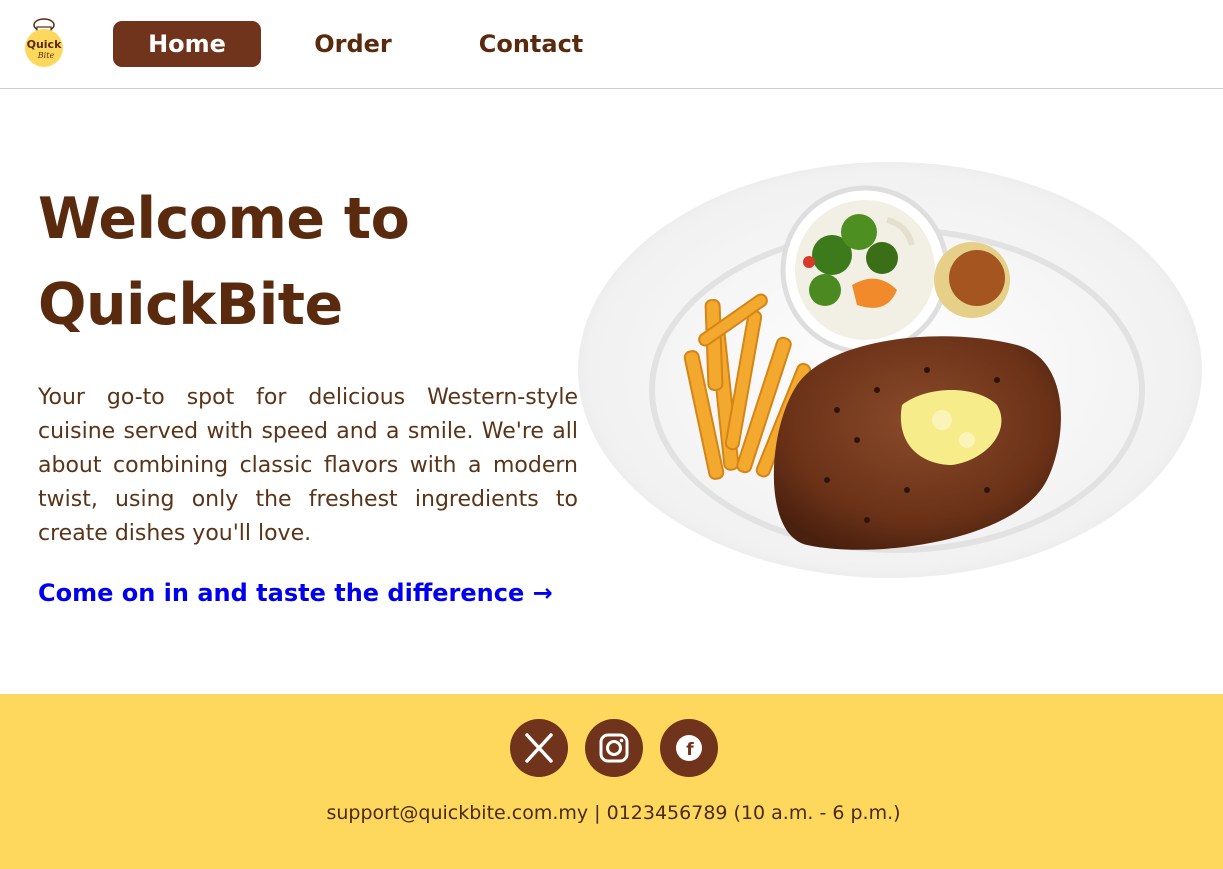 The height and width of the screenshot is (869, 1223). I want to click on facebook-social-link: f, so click(689, 748).